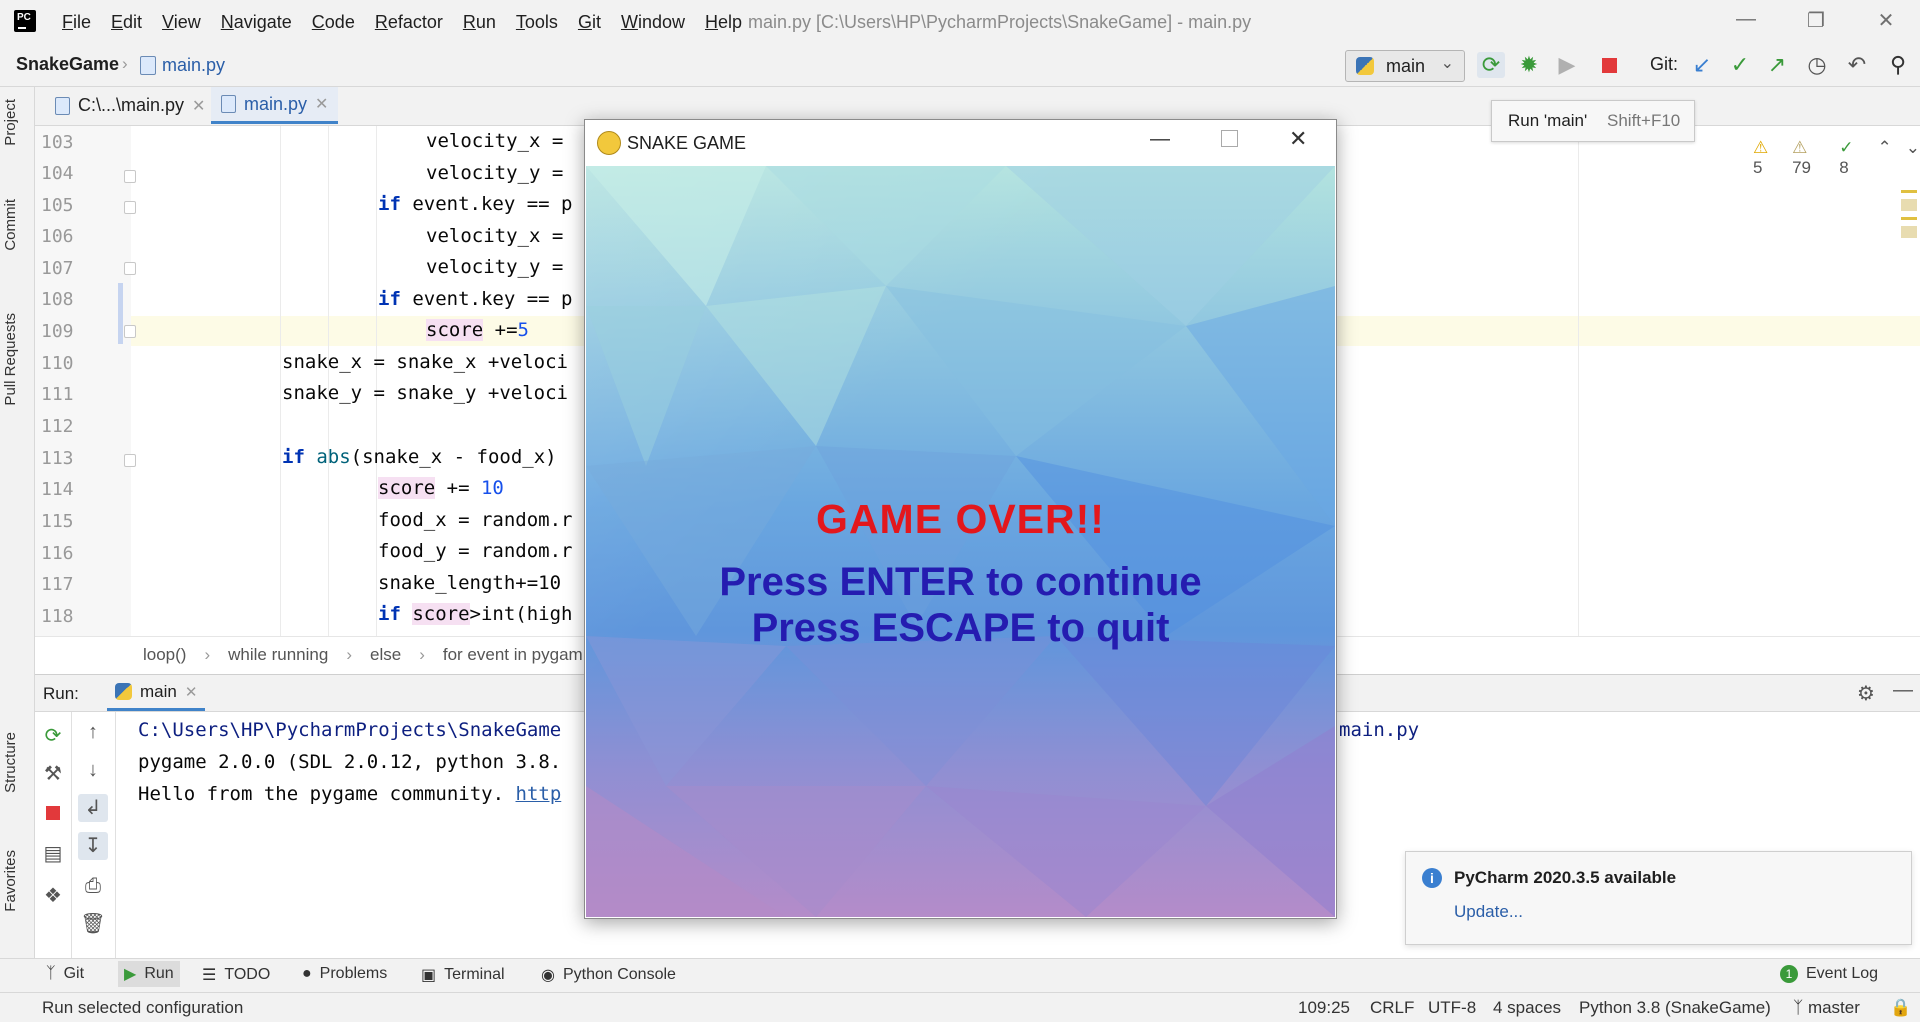 This screenshot has width=1920, height=1022. What do you see at coordinates (181, 22) in the screenshot?
I see `menu-view: View` at bounding box center [181, 22].